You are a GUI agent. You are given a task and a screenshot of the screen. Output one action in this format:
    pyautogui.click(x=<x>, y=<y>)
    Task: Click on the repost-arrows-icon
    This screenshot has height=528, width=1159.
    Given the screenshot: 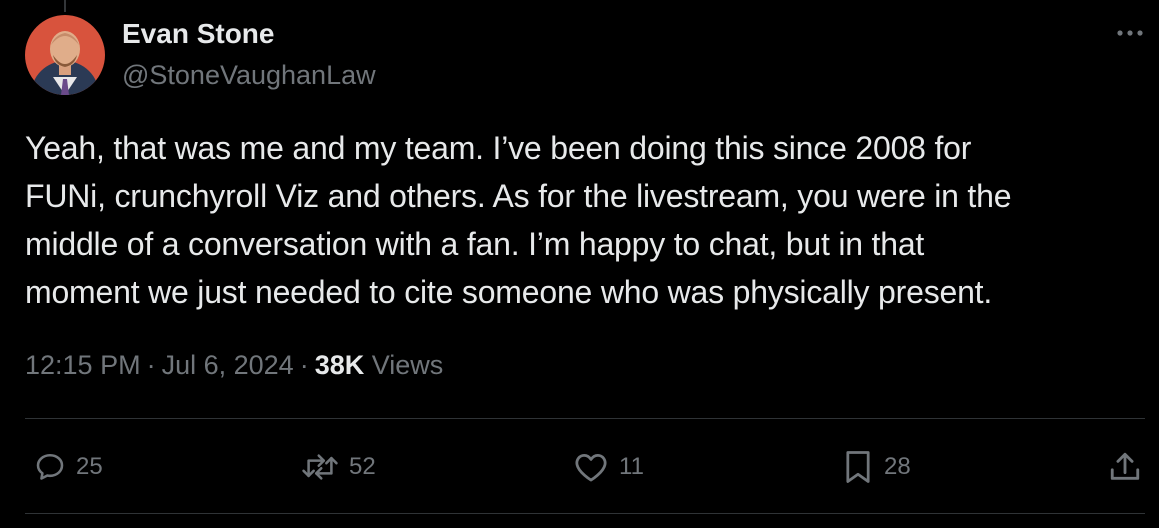 What is the action you would take?
    pyautogui.click(x=320, y=467)
    